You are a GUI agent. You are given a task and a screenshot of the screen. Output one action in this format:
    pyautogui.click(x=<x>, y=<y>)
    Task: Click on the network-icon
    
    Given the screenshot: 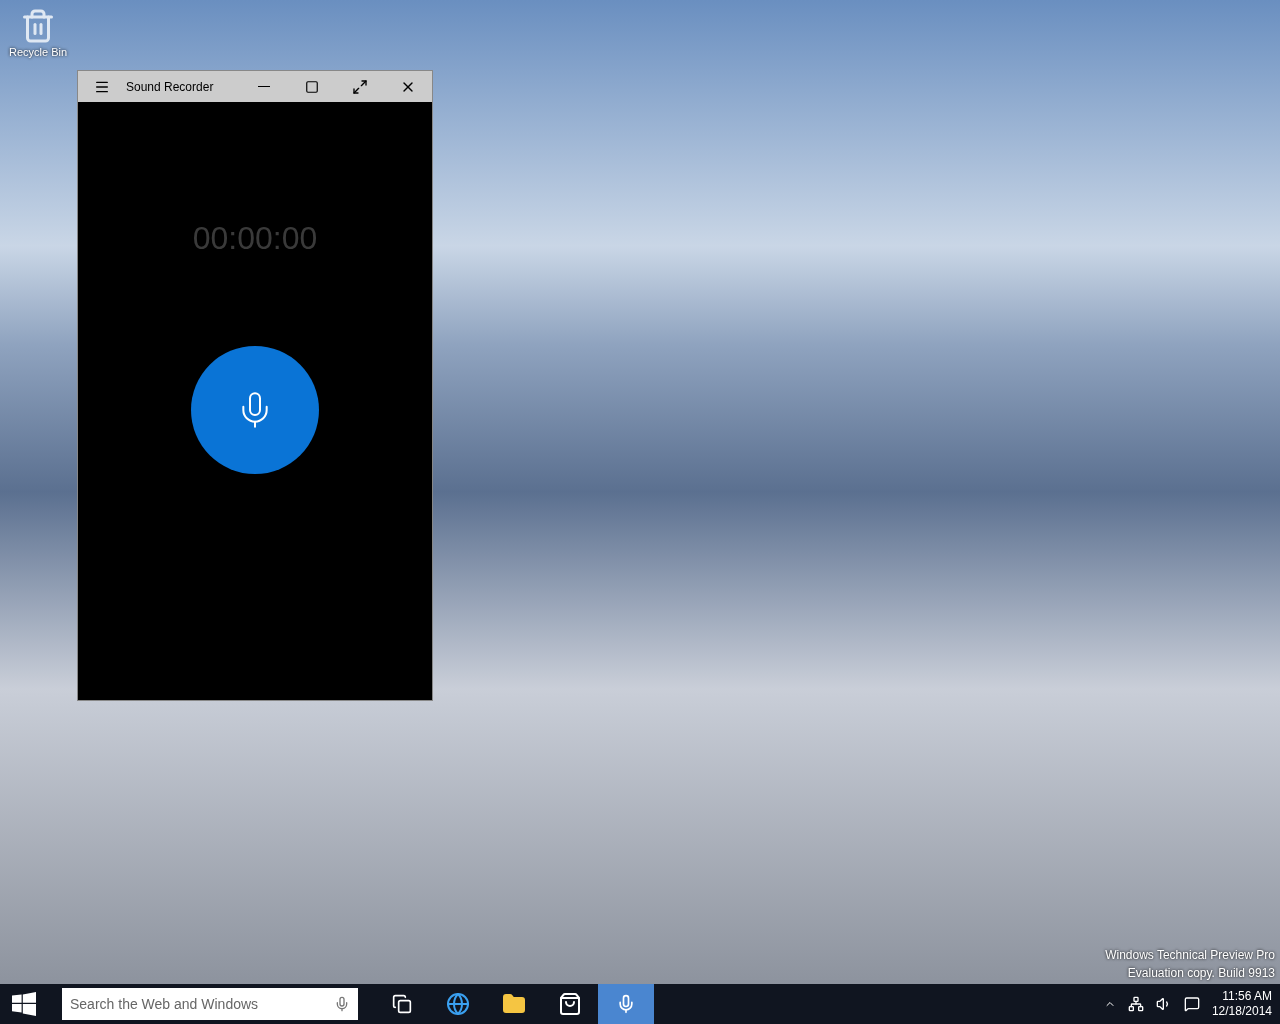 What is the action you would take?
    pyautogui.click(x=1135, y=1004)
    